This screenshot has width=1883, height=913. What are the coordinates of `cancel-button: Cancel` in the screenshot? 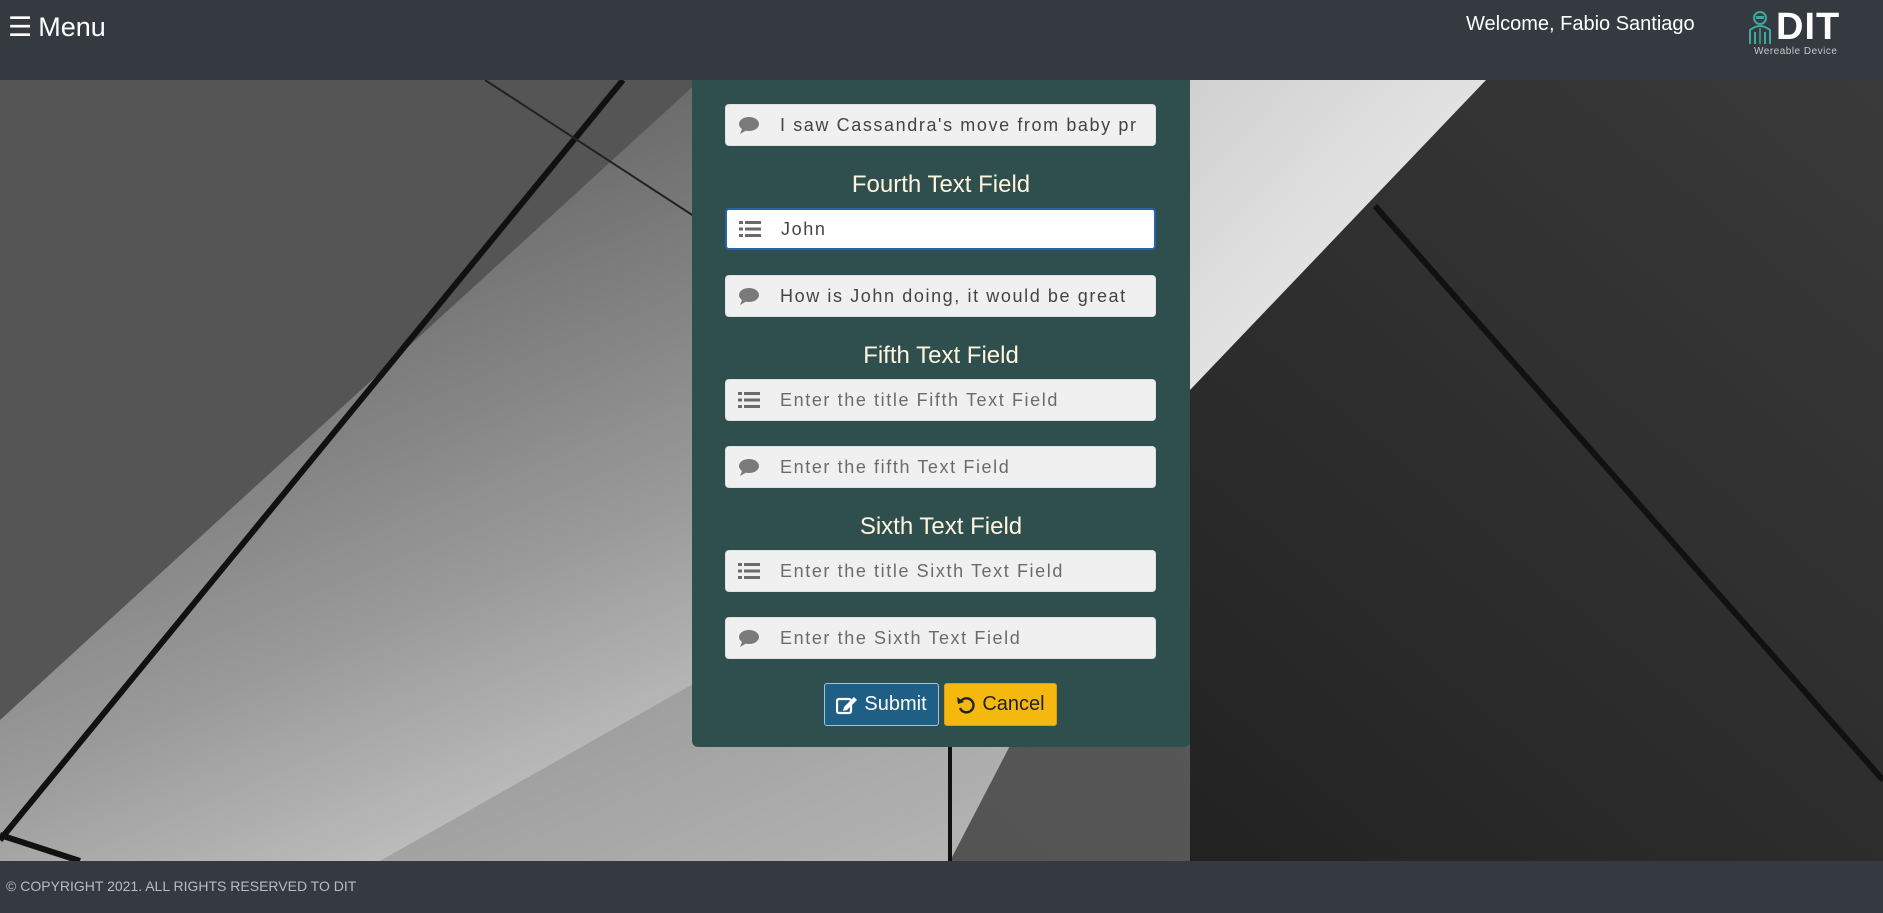 It's located at (1000, 704).